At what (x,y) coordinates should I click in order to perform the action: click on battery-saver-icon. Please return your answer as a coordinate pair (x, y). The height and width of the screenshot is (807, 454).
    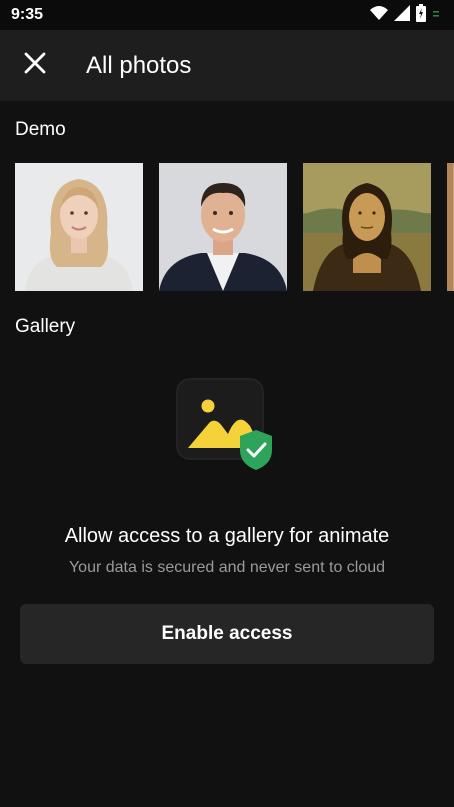
    Looking at the image, I should click on (436, 15).